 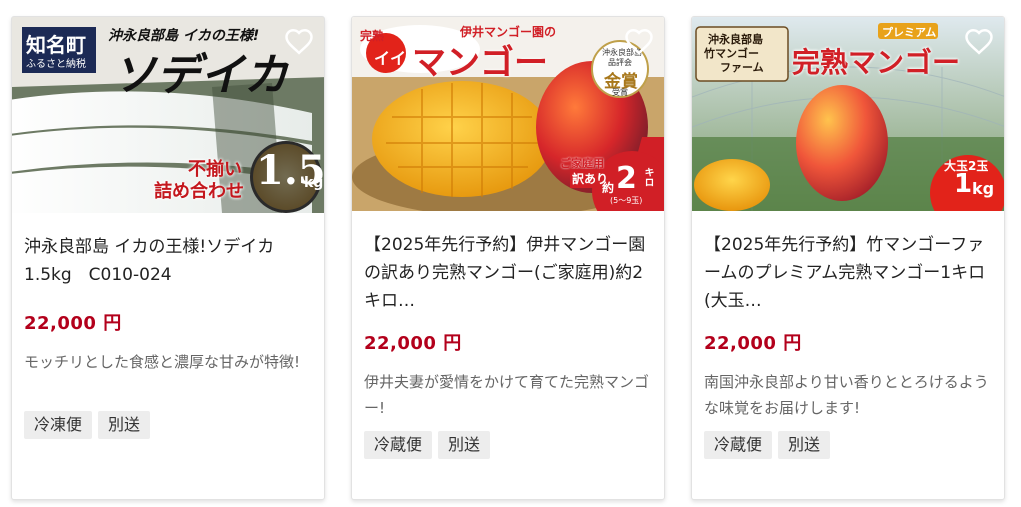 What do you see at coordinates (199, 191) in the screenshot?
I see `callout-line2: 詰め合わせ` at bounding box center [199, 191].